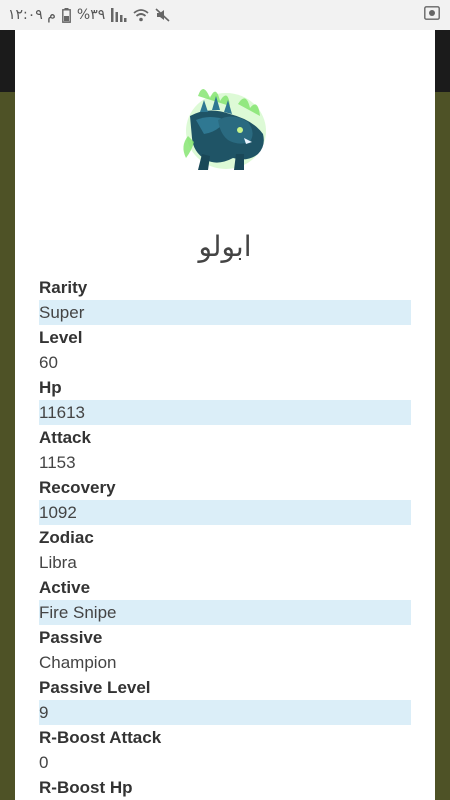 This screenshot has width=450, height=800. Describe the element at coordinates (225, 412) in the screenshot. I see `stat-value-hp: 11613` at that location.